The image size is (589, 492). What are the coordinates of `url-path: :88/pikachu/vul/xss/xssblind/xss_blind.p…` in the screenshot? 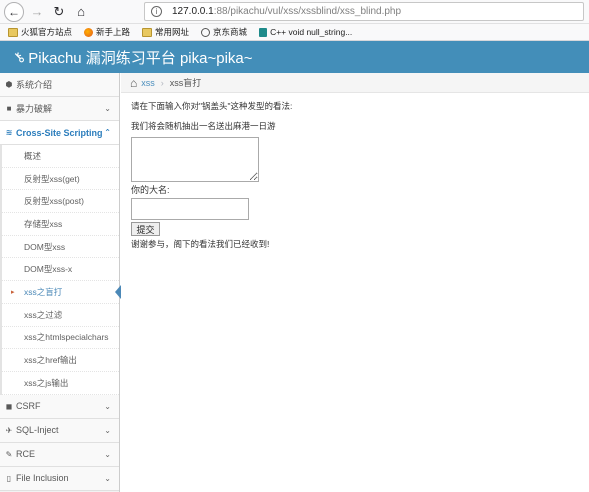 It's located at (307, 11).